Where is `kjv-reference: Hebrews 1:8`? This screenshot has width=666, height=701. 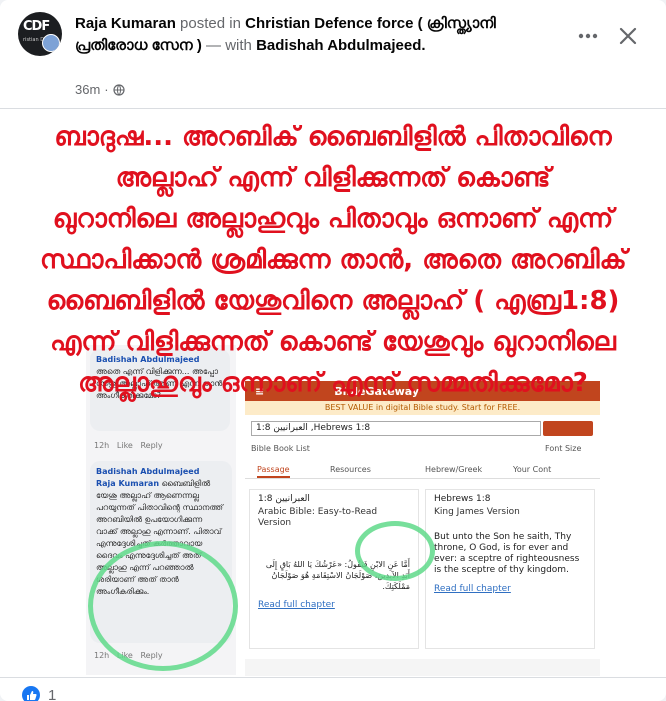
kjv-reference: Hebrews 1:8 is located at coordinates (462, 499).